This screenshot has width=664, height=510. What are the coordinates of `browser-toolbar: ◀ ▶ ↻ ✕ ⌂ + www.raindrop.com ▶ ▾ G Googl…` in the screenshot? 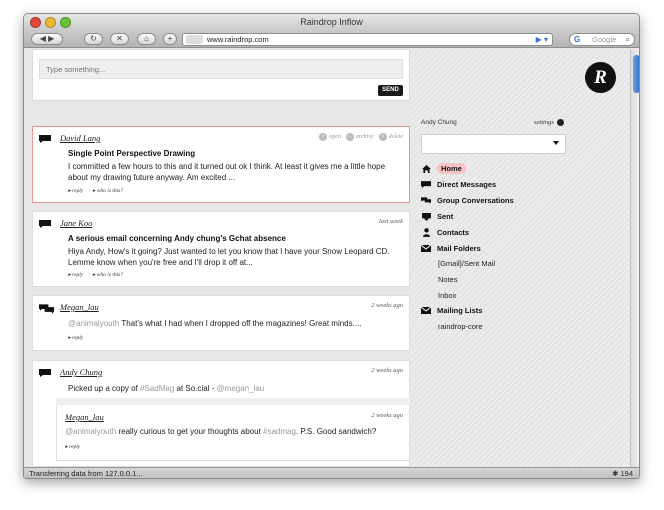 It's located at (331, 39).